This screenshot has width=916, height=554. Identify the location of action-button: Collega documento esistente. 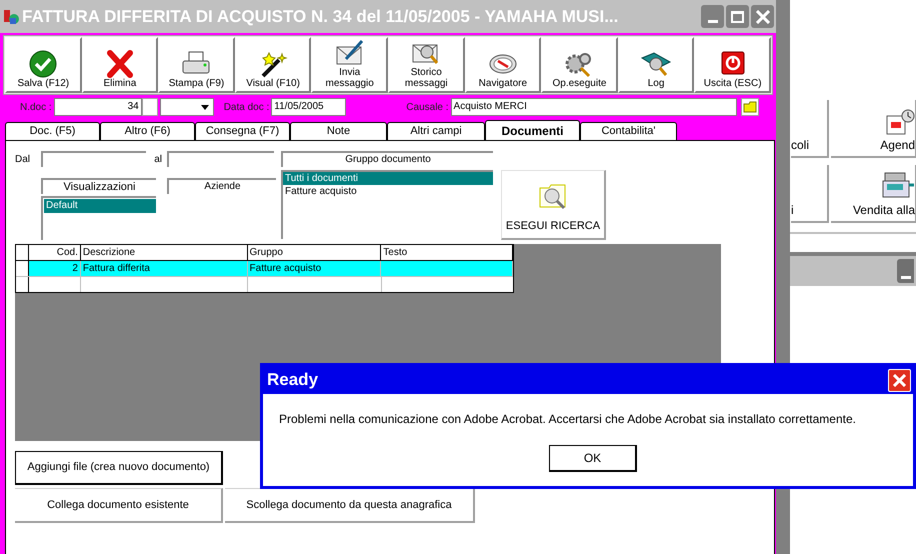
(119, 505).